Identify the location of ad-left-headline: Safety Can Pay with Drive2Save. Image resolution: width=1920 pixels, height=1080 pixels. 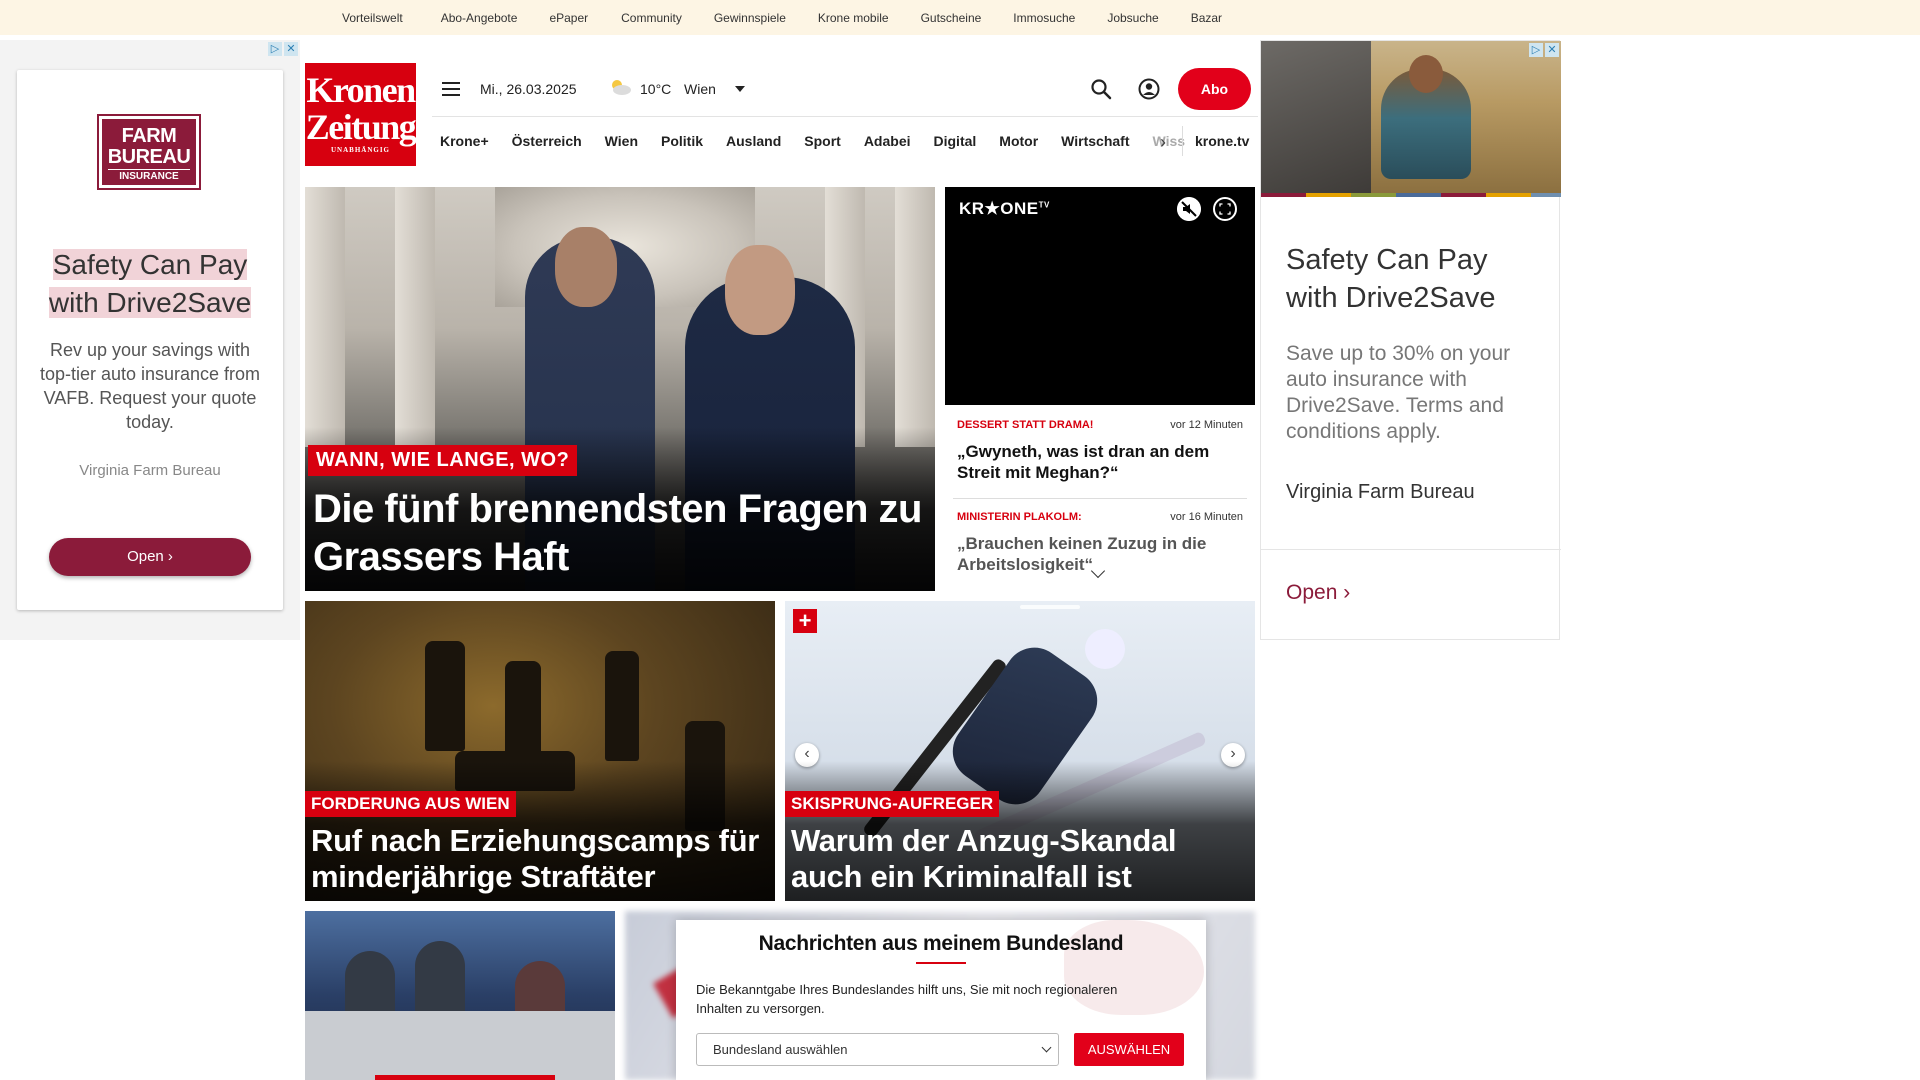
(150, 283).